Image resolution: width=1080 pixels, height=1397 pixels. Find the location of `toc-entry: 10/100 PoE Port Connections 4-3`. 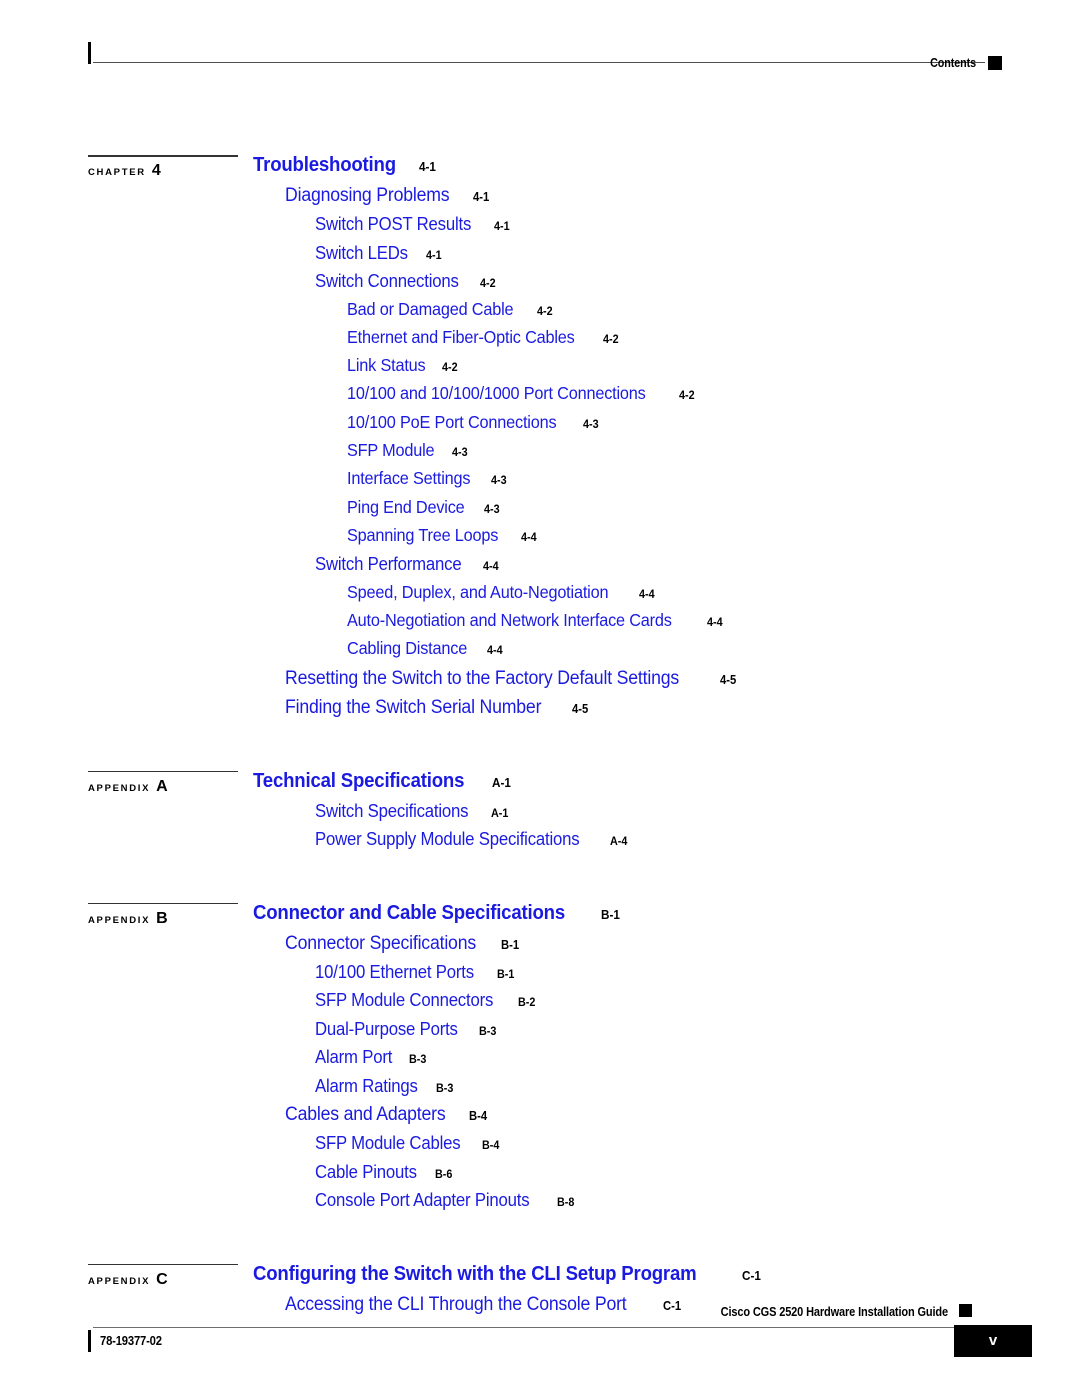

toc-entry: 10/100 PoE Port Connections 4-3 is located at coordinates (474, 422).